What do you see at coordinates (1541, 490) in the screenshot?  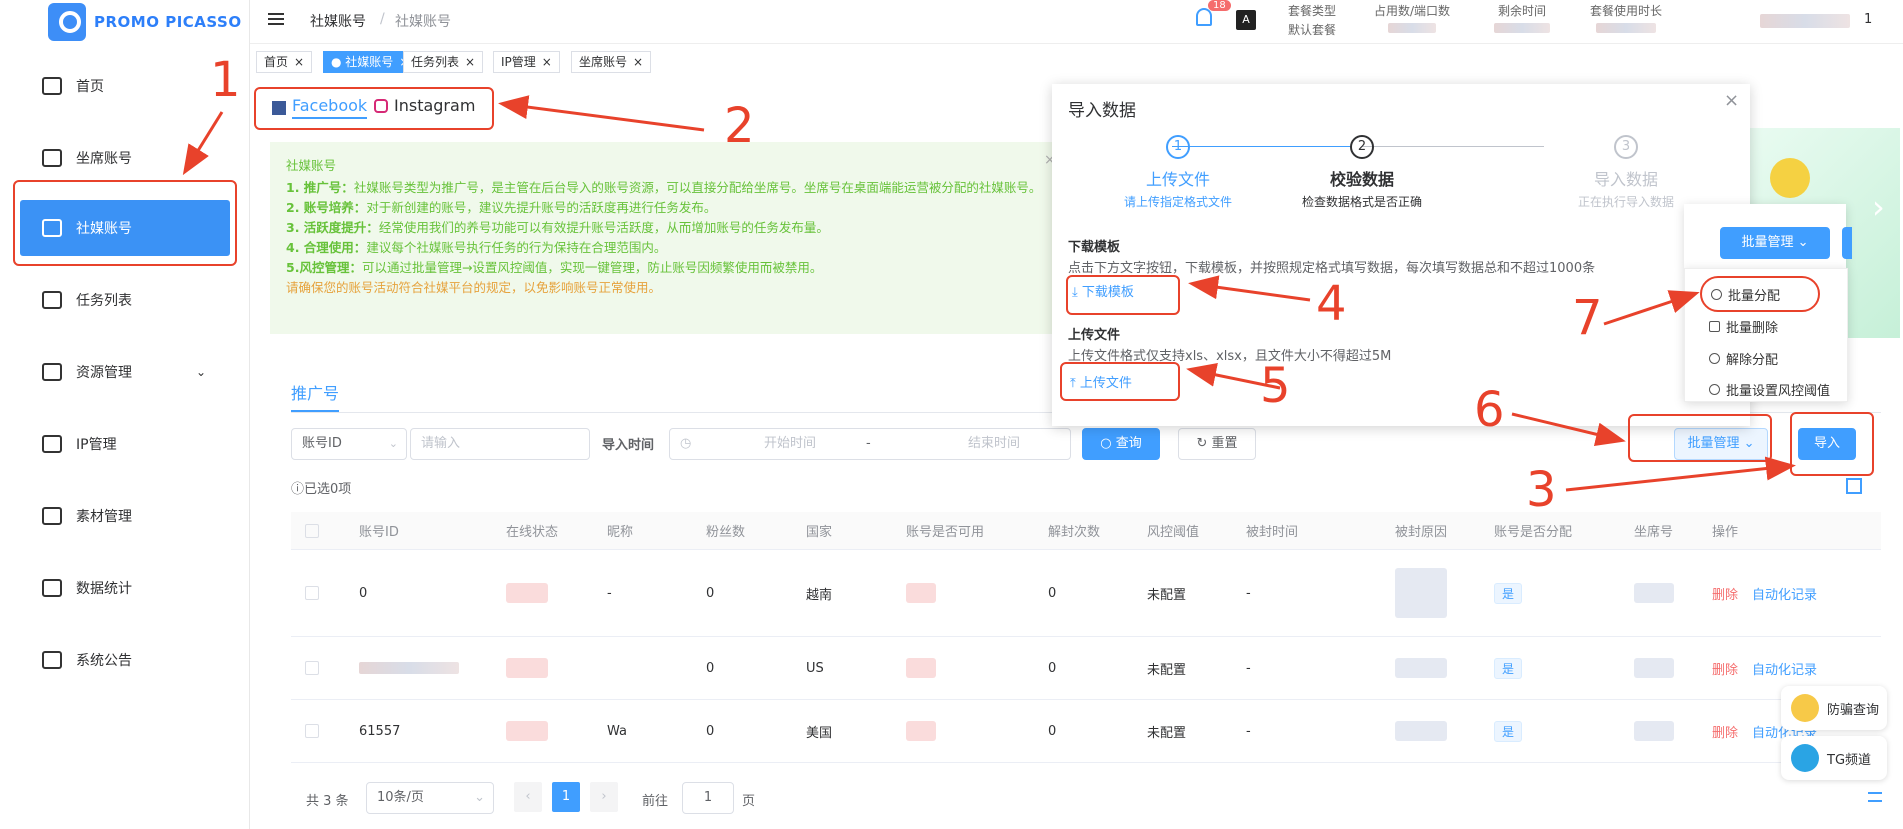 I see `annotation-number-3: 3` at bounding box center [1541, 490].